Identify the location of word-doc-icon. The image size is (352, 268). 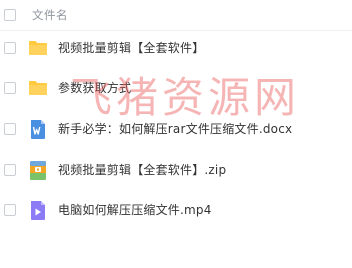
(38, 129).